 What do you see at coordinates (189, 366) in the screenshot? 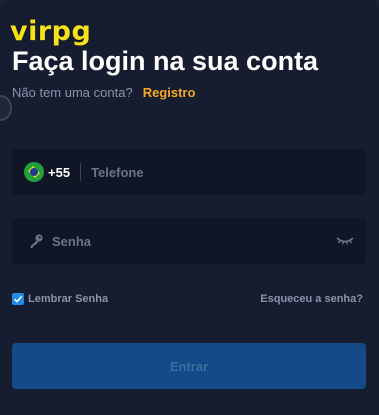
I see `login-button: Entrar` at bounding box center [189, 366].